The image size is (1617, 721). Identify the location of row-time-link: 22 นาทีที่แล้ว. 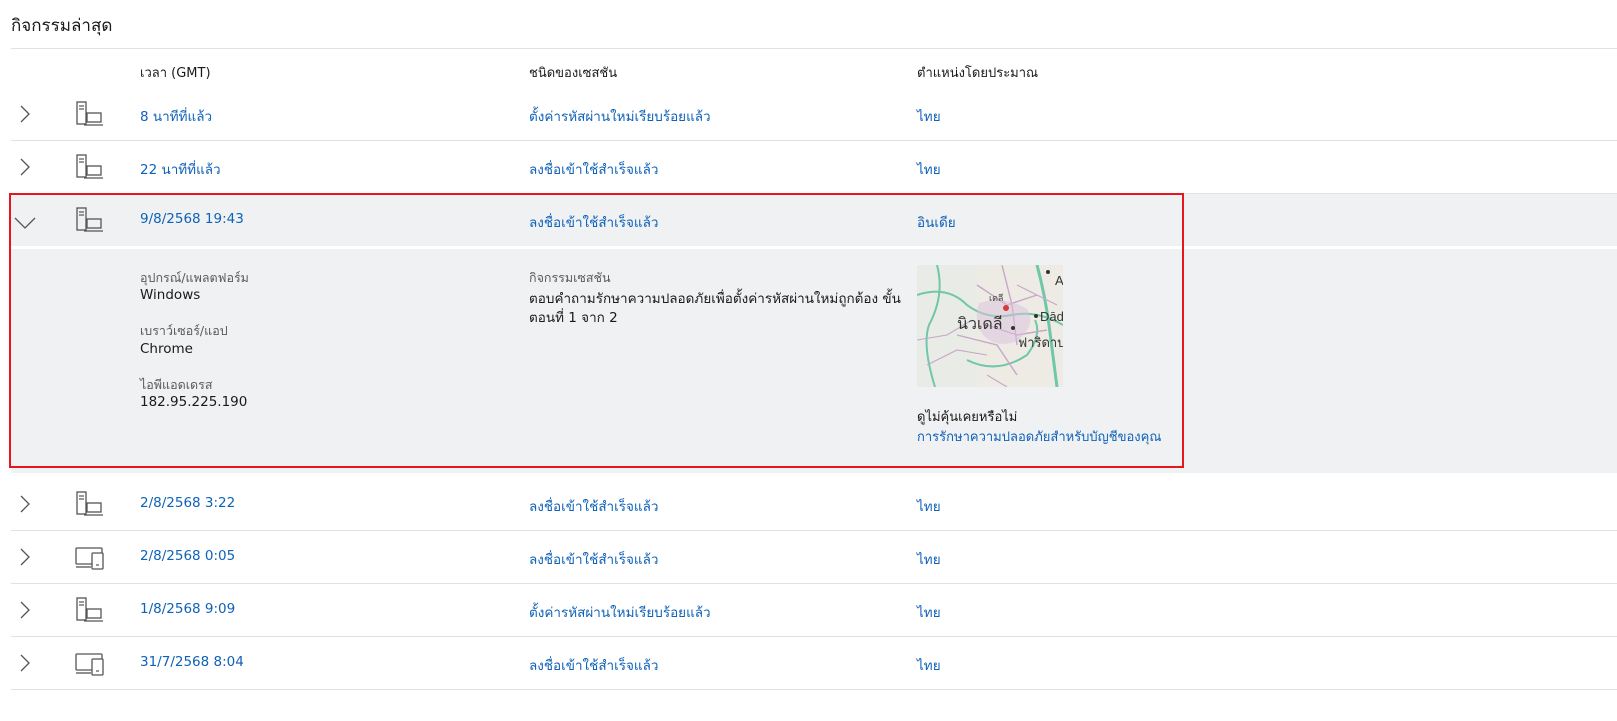
(180, 169).